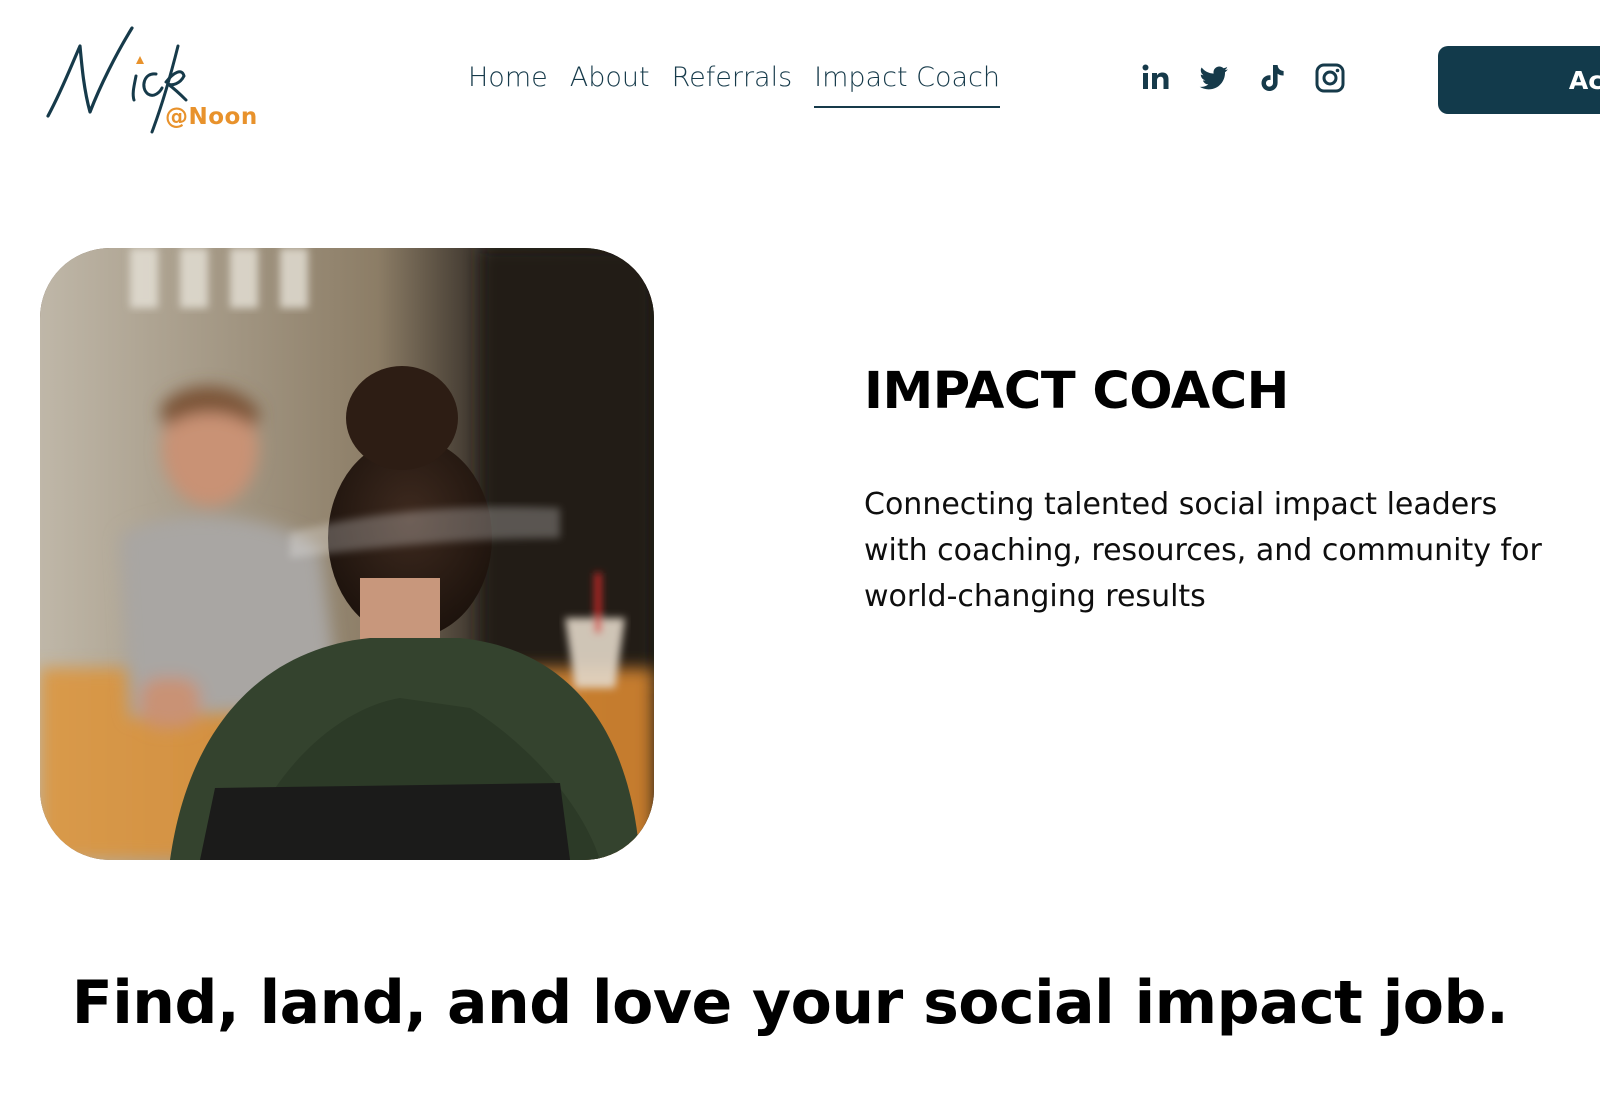  I want to click on main-nav: Home About Referrals Impact Coach, so click(734, 83).